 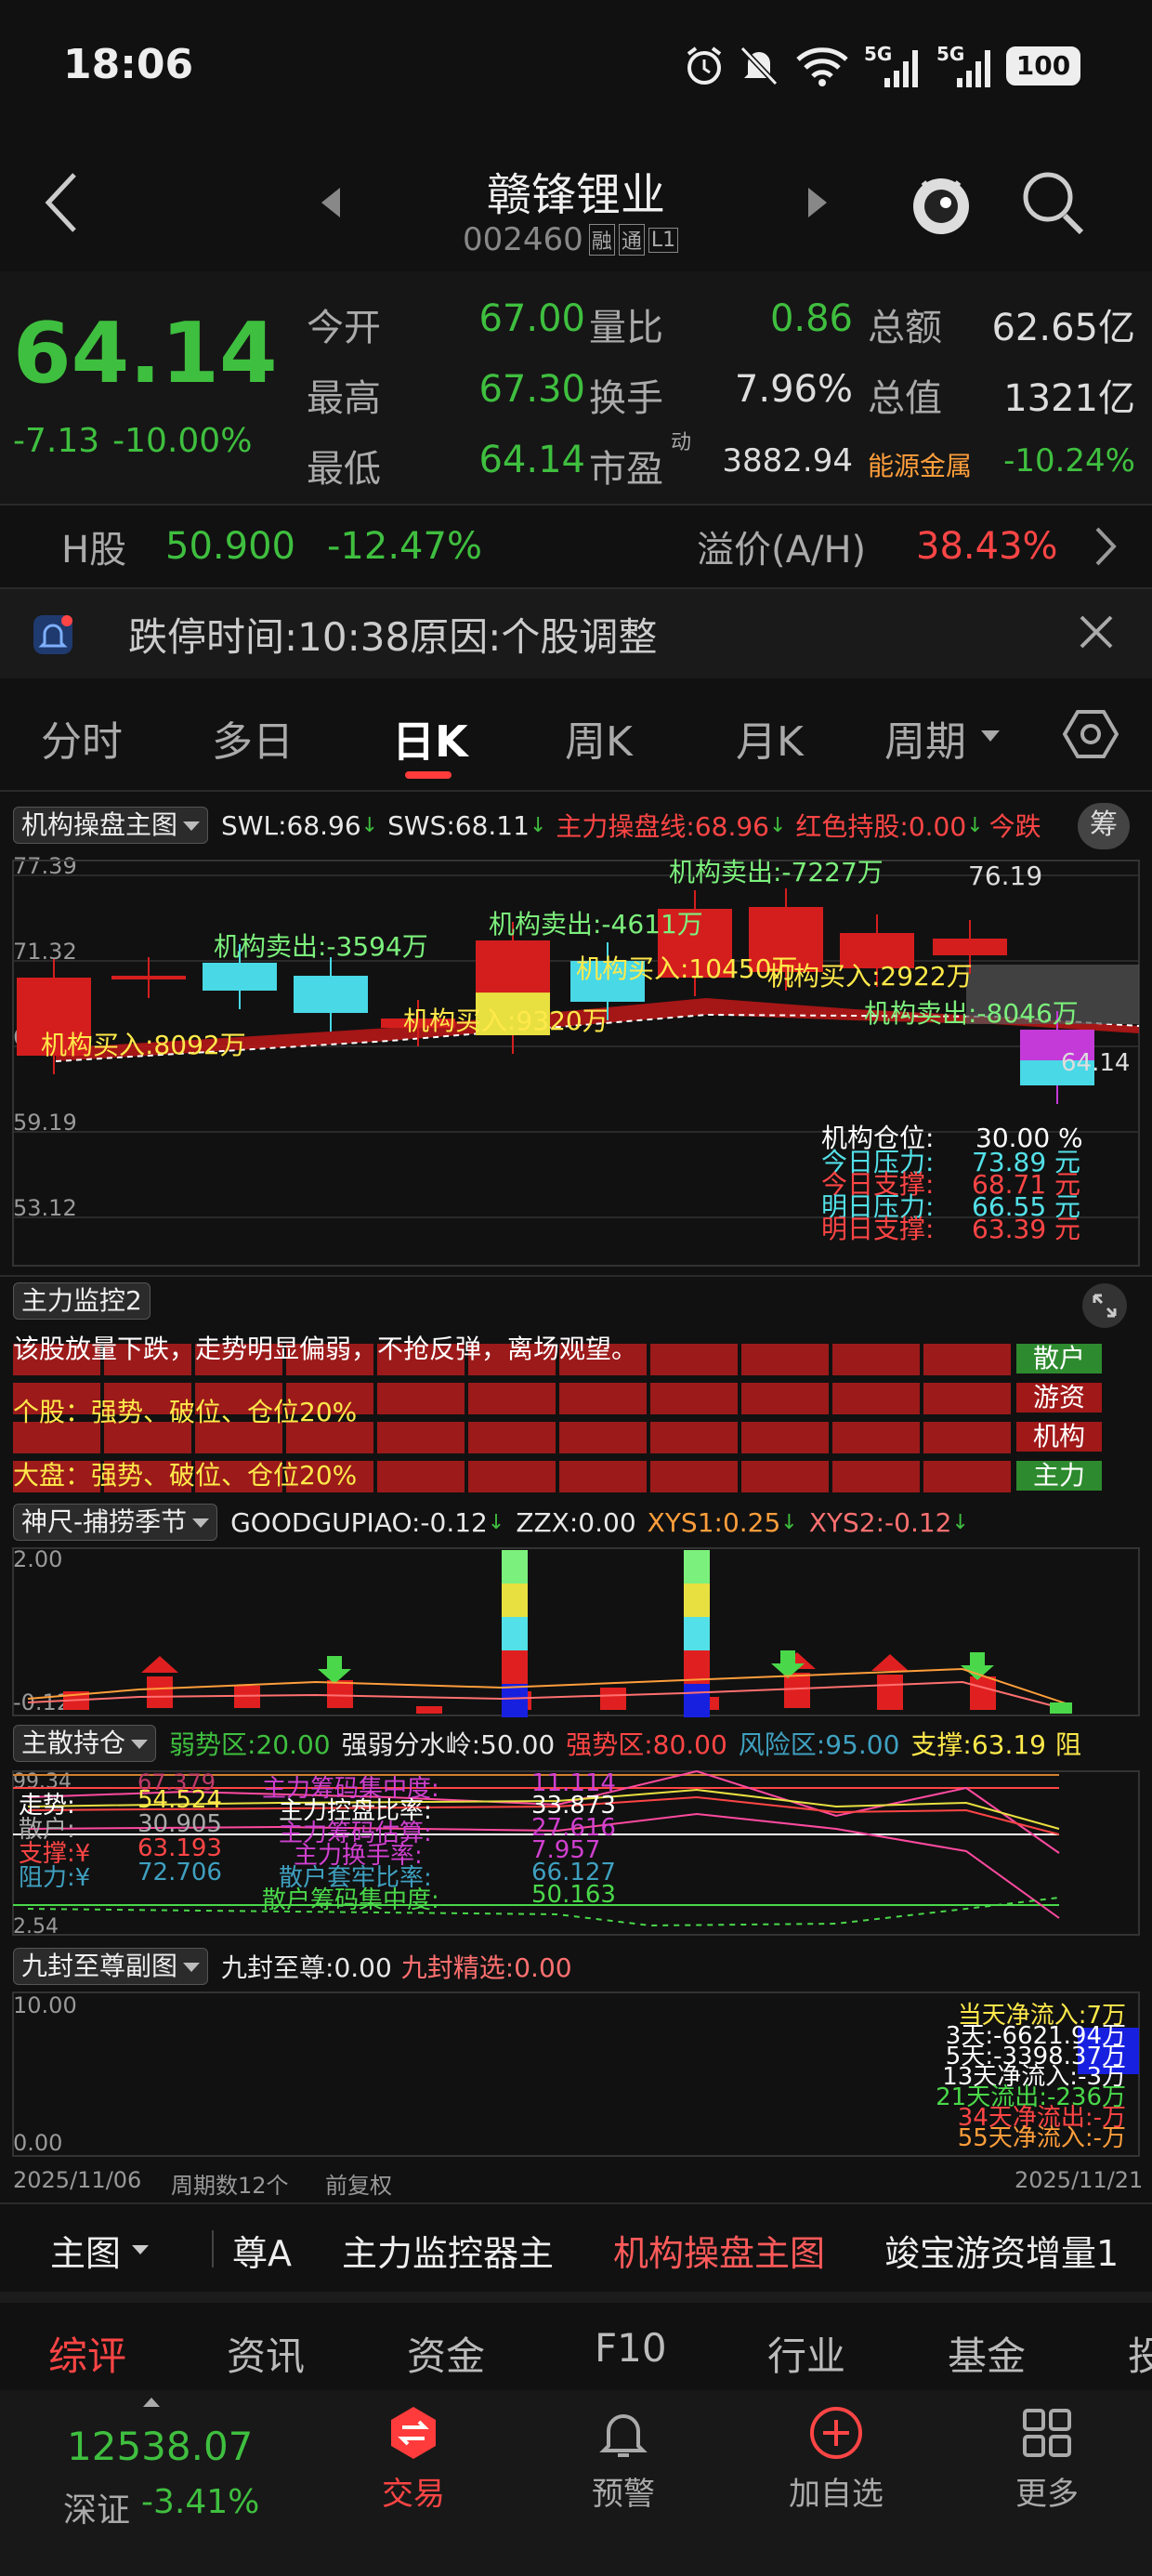 I want to click on jiufeng-bar: 九封至尊副图 九封至尊:0.00 九封精选:0.00, so click(x=292, y=1966).